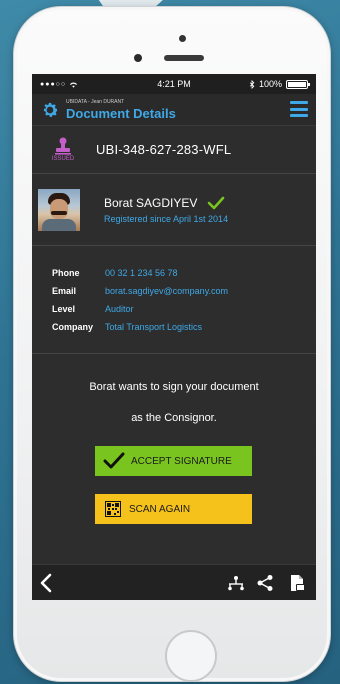 This screenshot has height=684, width=340. I want to click on level-value: Auditor, so click(119, 309).